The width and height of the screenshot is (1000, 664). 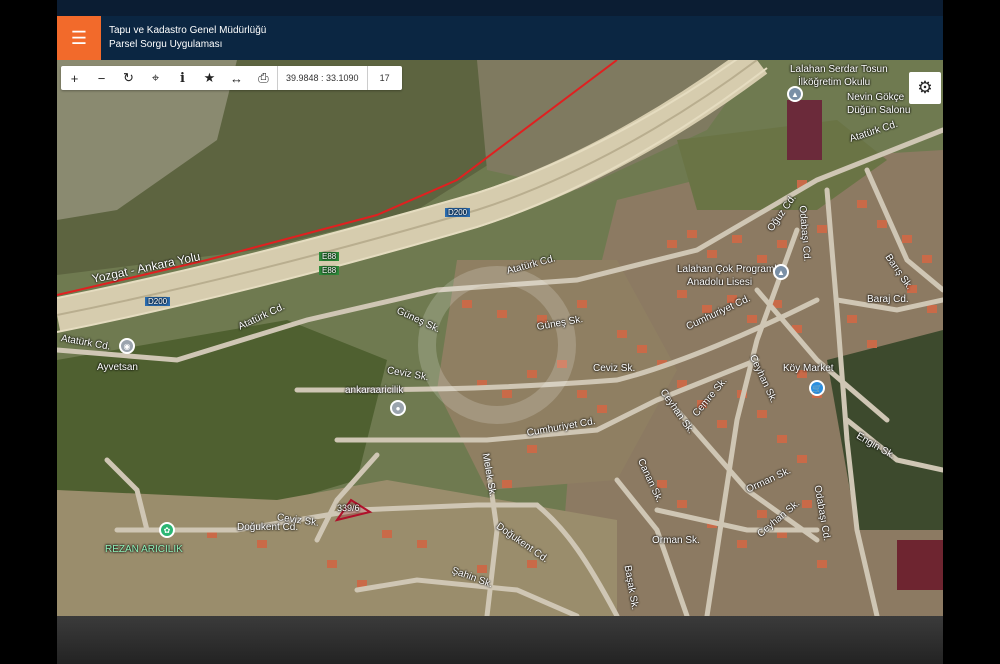 I want to click on app-title-line1: Tapu ve Kadastro Genel Müdürlüğü, so click(x=188, y=30).